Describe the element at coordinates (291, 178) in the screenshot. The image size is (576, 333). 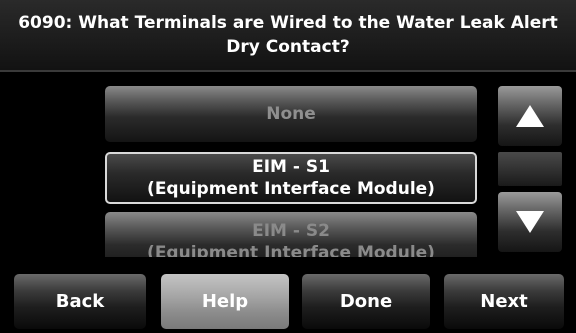
I see `option-eim-s1: EIM - S1 (Equipment Interface Module)` at that location.